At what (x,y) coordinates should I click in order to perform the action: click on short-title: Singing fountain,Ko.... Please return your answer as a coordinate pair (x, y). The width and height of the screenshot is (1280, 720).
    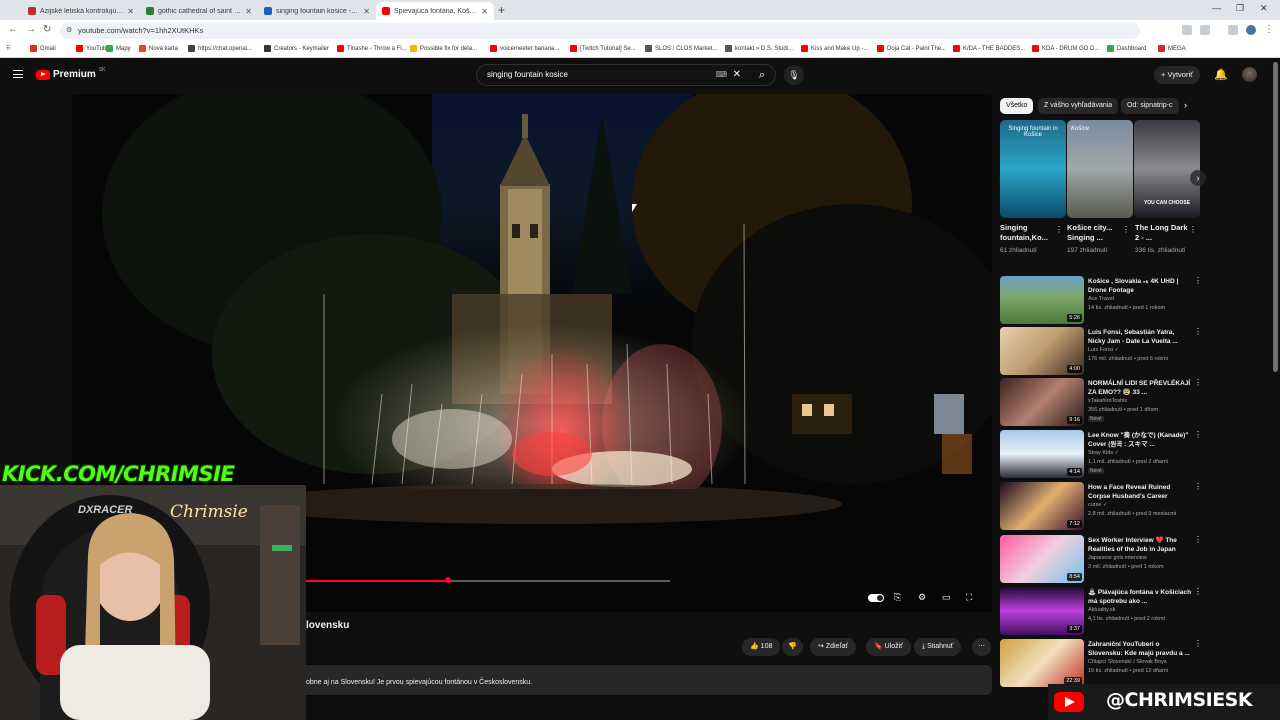
    Looking at the image, I should click on (1028, 233).